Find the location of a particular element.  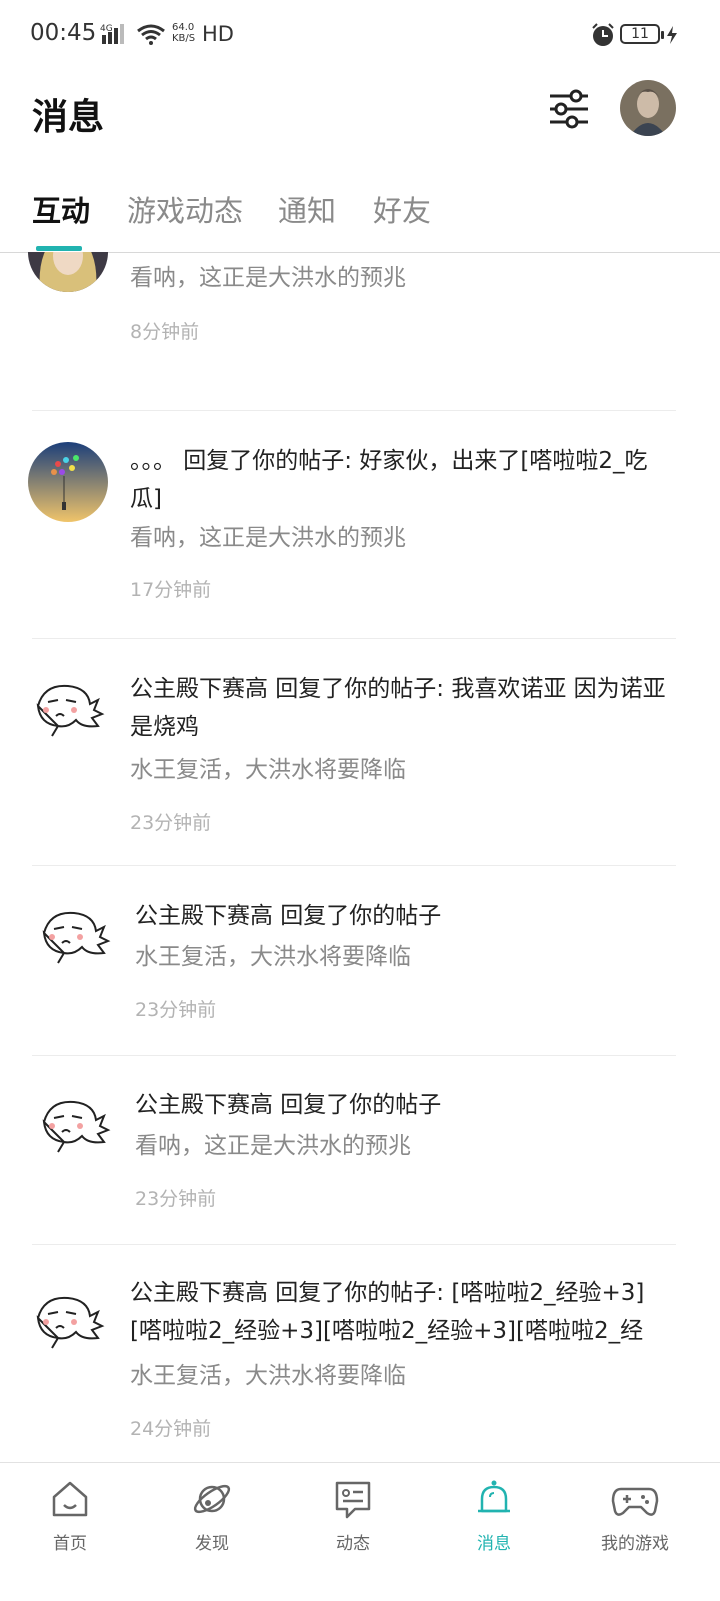

bell-icon is located at coordinates (494, 1496).